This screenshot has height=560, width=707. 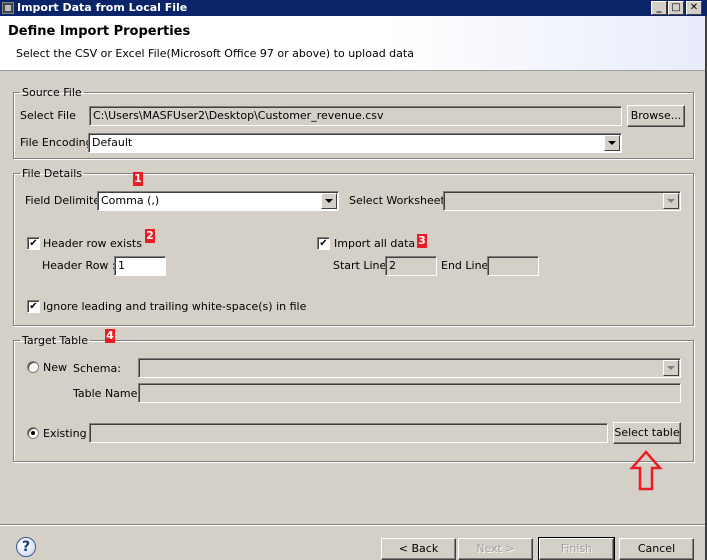 I want to click on file-encoding-value: Default, so click(x=112, y=142).